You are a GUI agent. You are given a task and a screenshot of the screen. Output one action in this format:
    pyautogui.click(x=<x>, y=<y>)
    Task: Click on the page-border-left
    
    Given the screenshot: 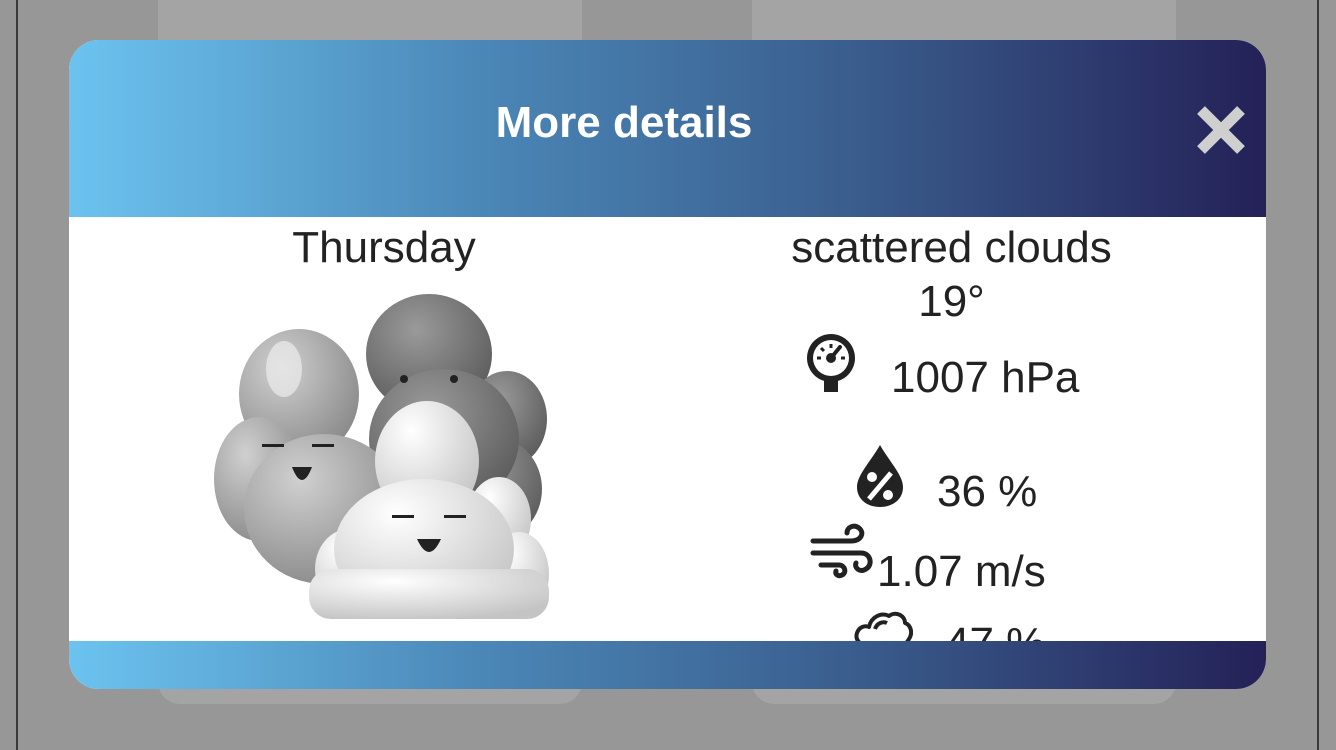 What is the action you would take?
    pyautogui.click(x=17, y=375)
    